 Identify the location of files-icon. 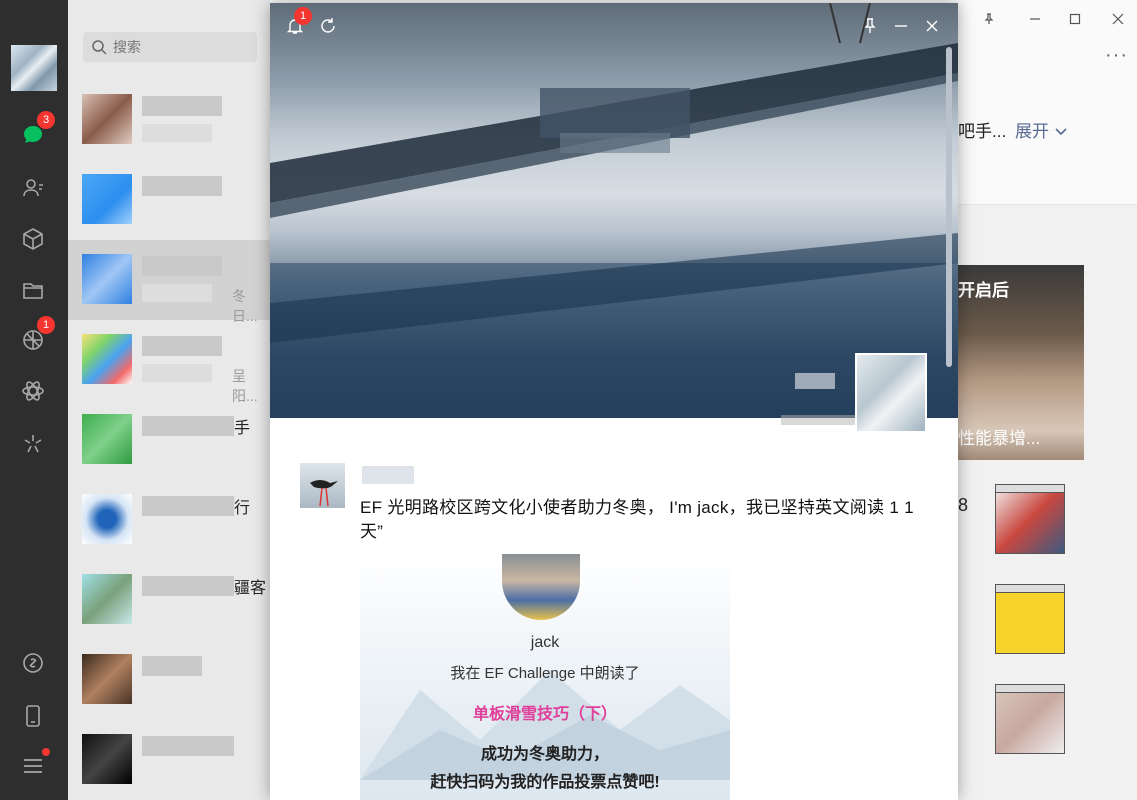
(33, 290).